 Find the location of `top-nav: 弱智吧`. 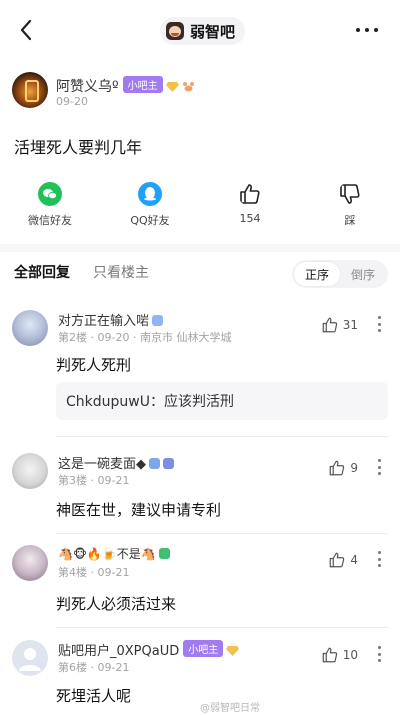

top-nav: 弱智吧 is located at coordinates (200, 31).